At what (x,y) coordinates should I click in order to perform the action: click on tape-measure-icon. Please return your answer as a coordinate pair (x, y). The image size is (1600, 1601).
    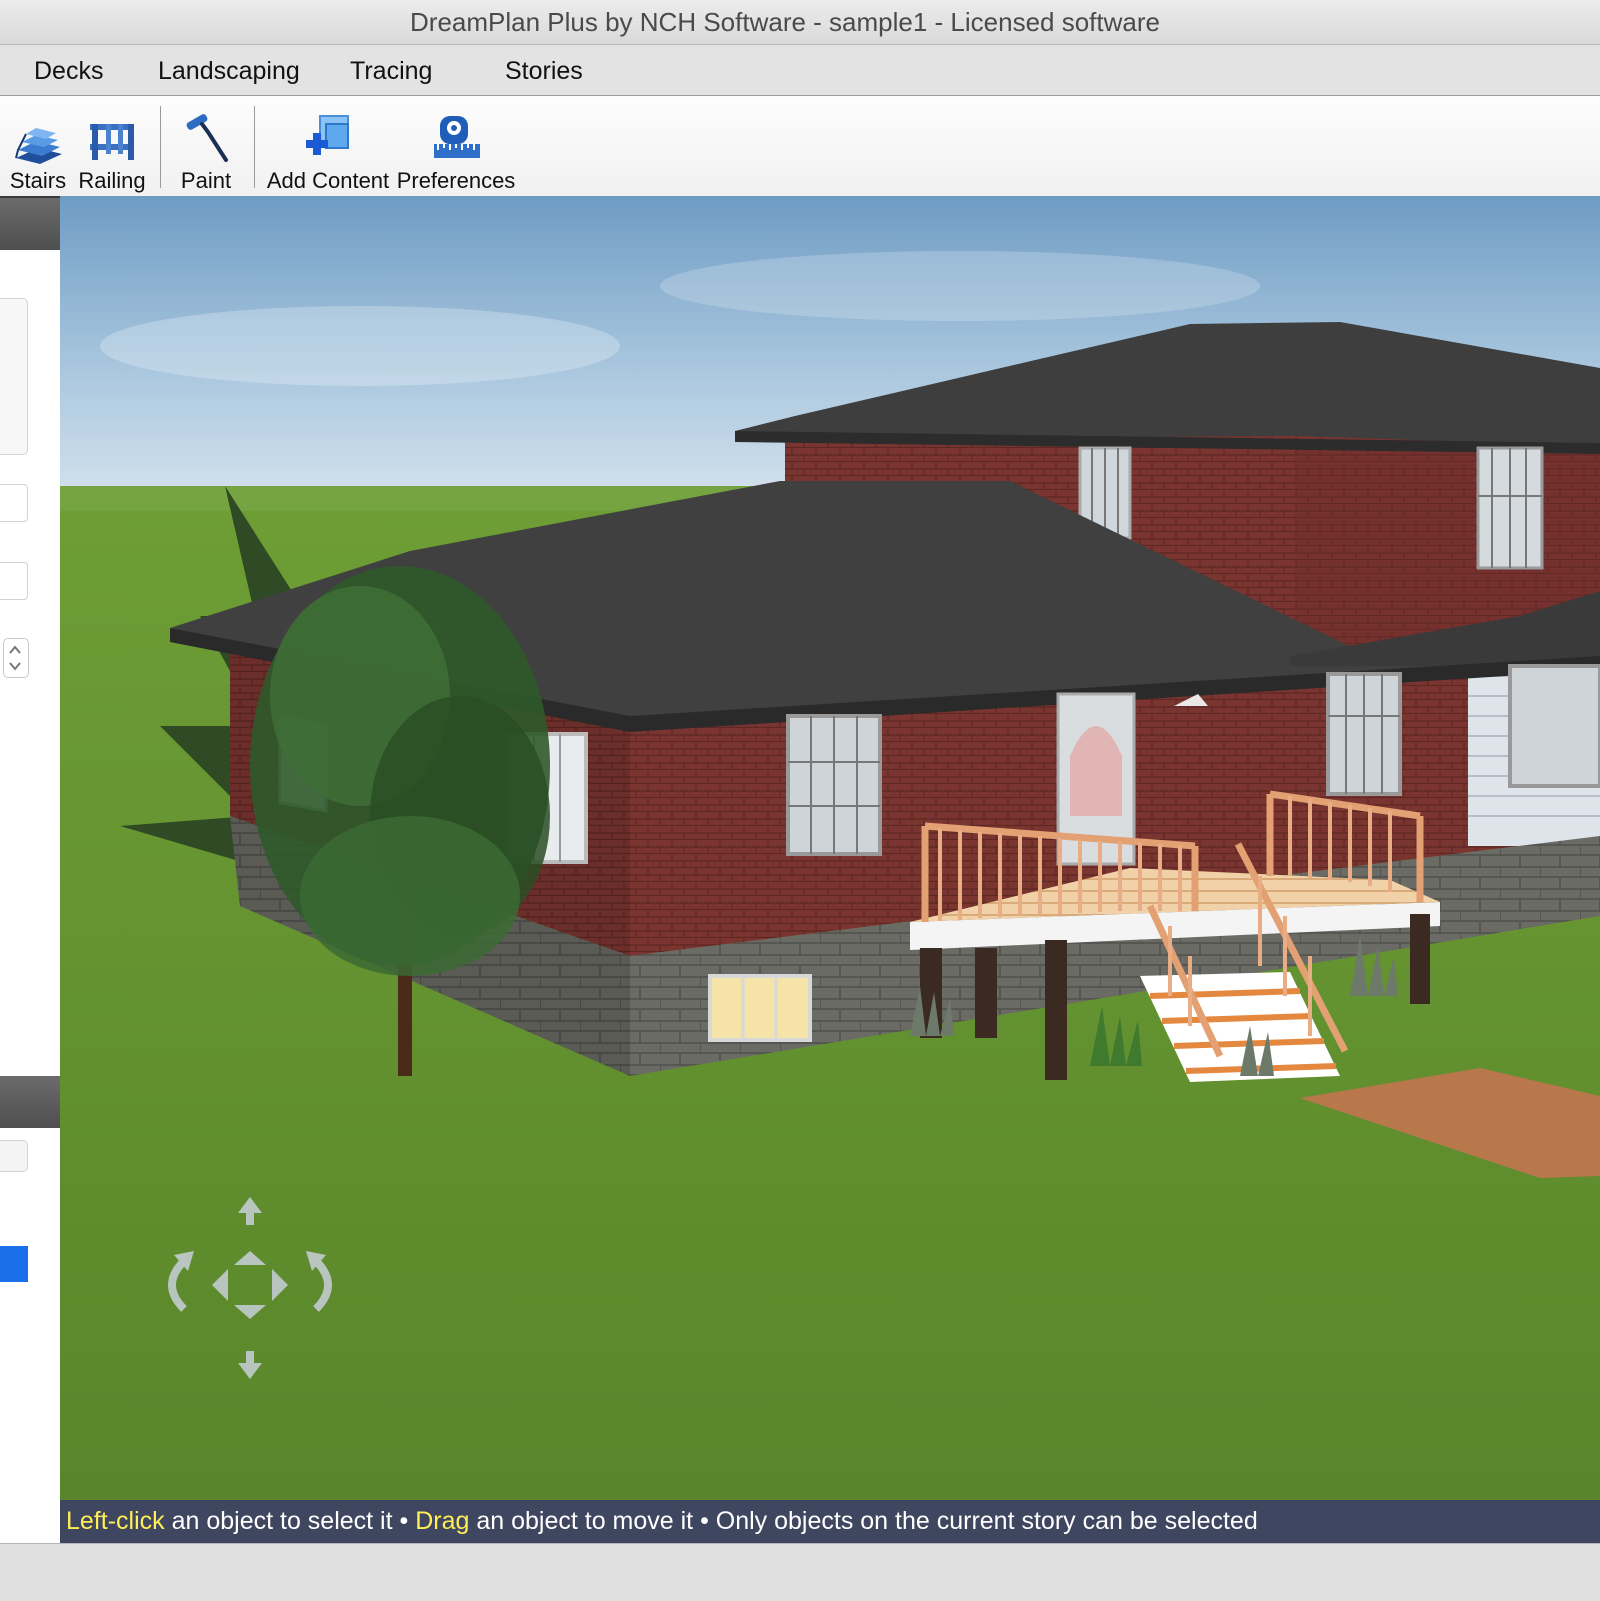
    Looking at the image, I should click on (456, 131).